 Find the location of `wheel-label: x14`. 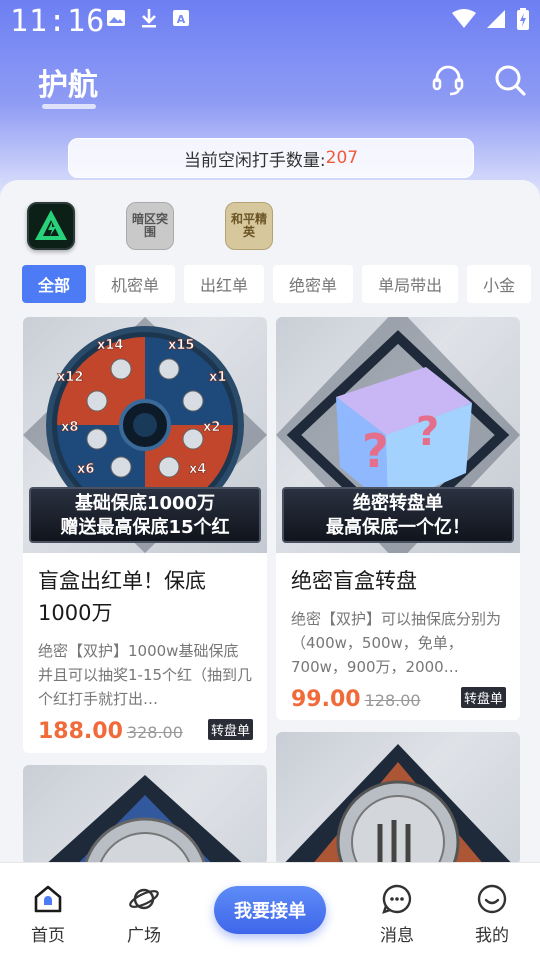

wheel-label: x14 is located at coordinates (110, 345).